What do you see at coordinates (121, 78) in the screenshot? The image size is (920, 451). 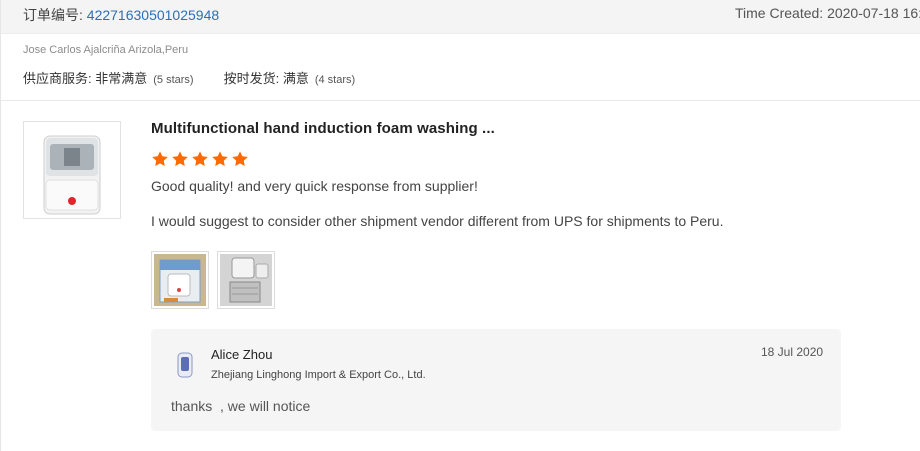 I see `rating-value: 非常满意` at bounding box center [121, 78].